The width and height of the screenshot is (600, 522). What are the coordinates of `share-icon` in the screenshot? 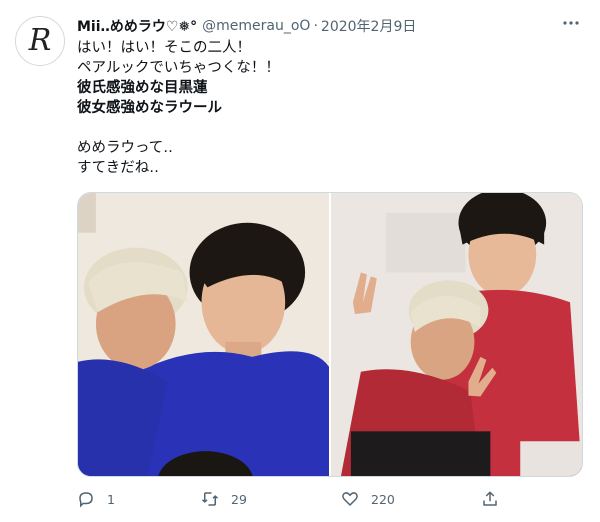 It's located at (490, 498).